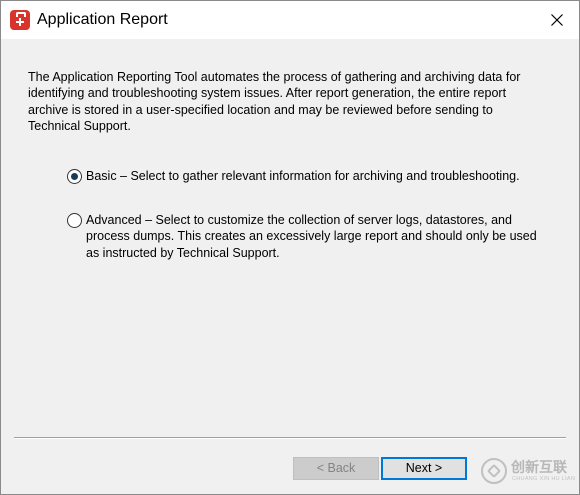 This screenshot has width=580, height=495. What do you see at coordinates (20, 20) in the screenshot?
I see `briefcase-medical-icon` at bounding box center [20, 20].